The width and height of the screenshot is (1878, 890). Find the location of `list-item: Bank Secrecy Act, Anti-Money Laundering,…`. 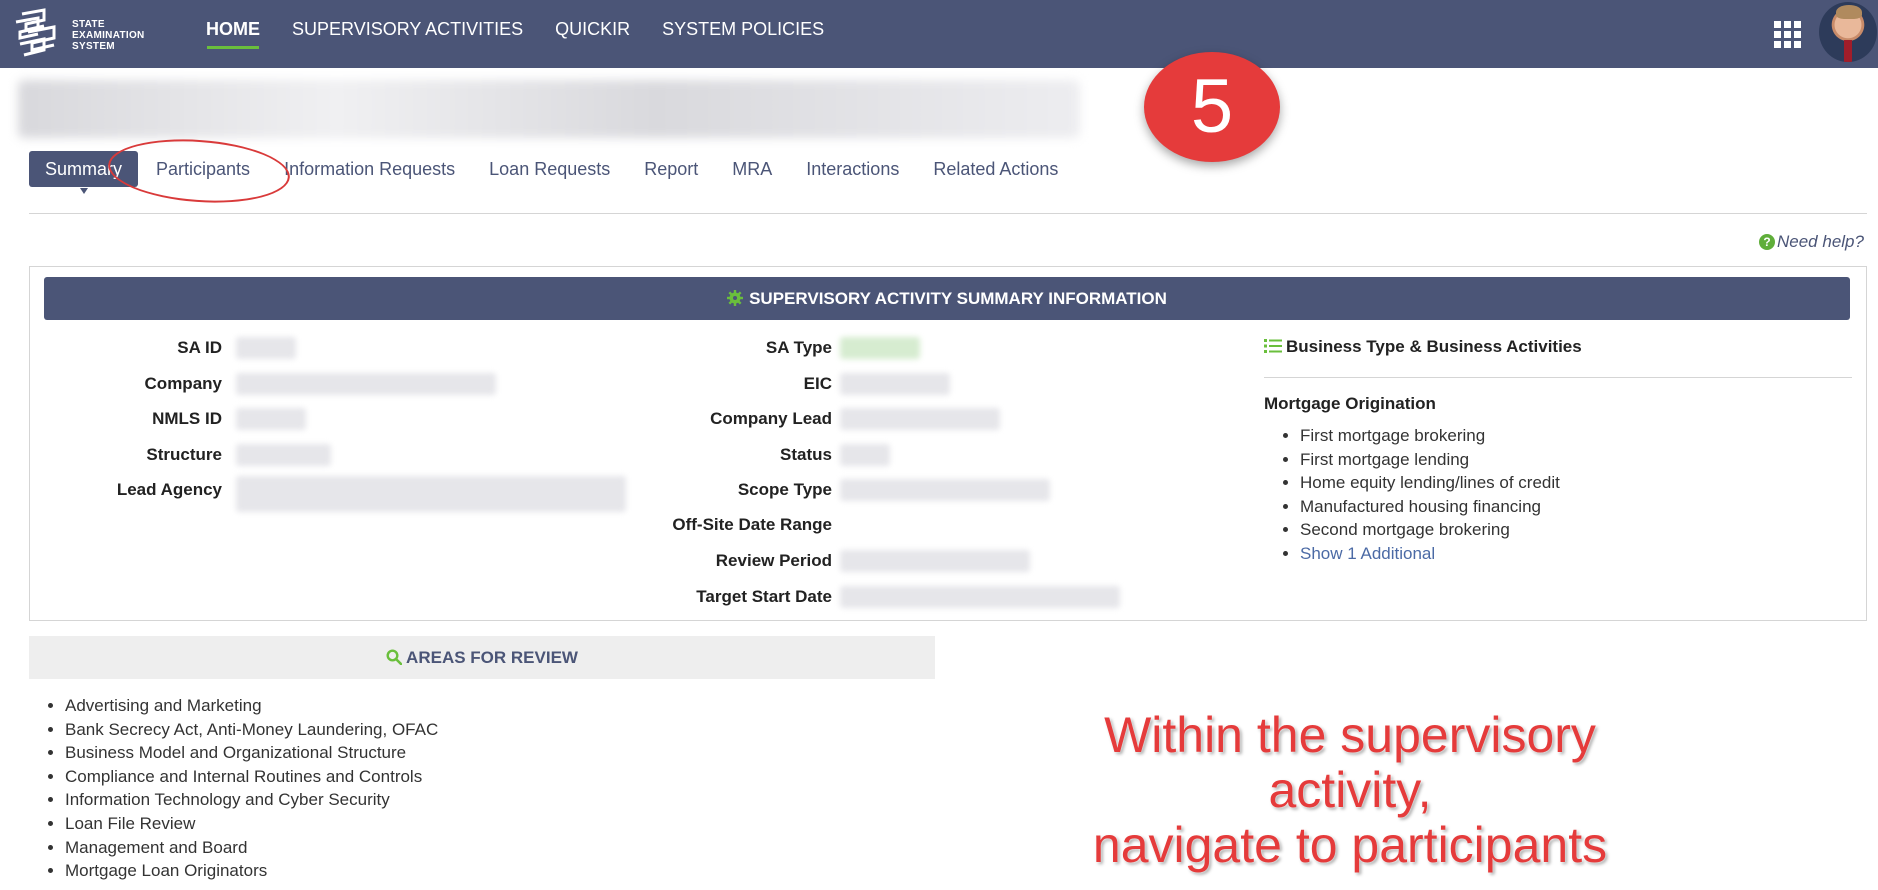

list-item: Bank Secrecy Act, Anti-Money Laundering,… is located at coordinates (251, 730).